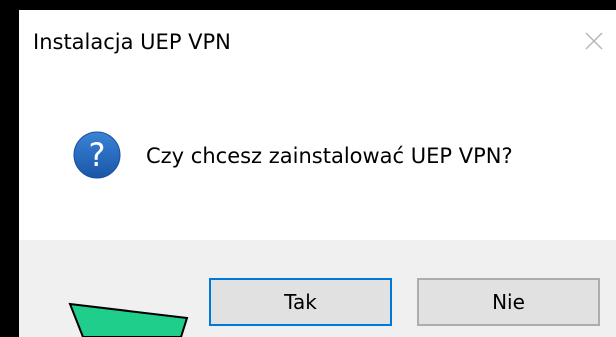 The width and height of the screenshot is (616, 337). I want to click on yes-button: Tak, so click(300, 302).